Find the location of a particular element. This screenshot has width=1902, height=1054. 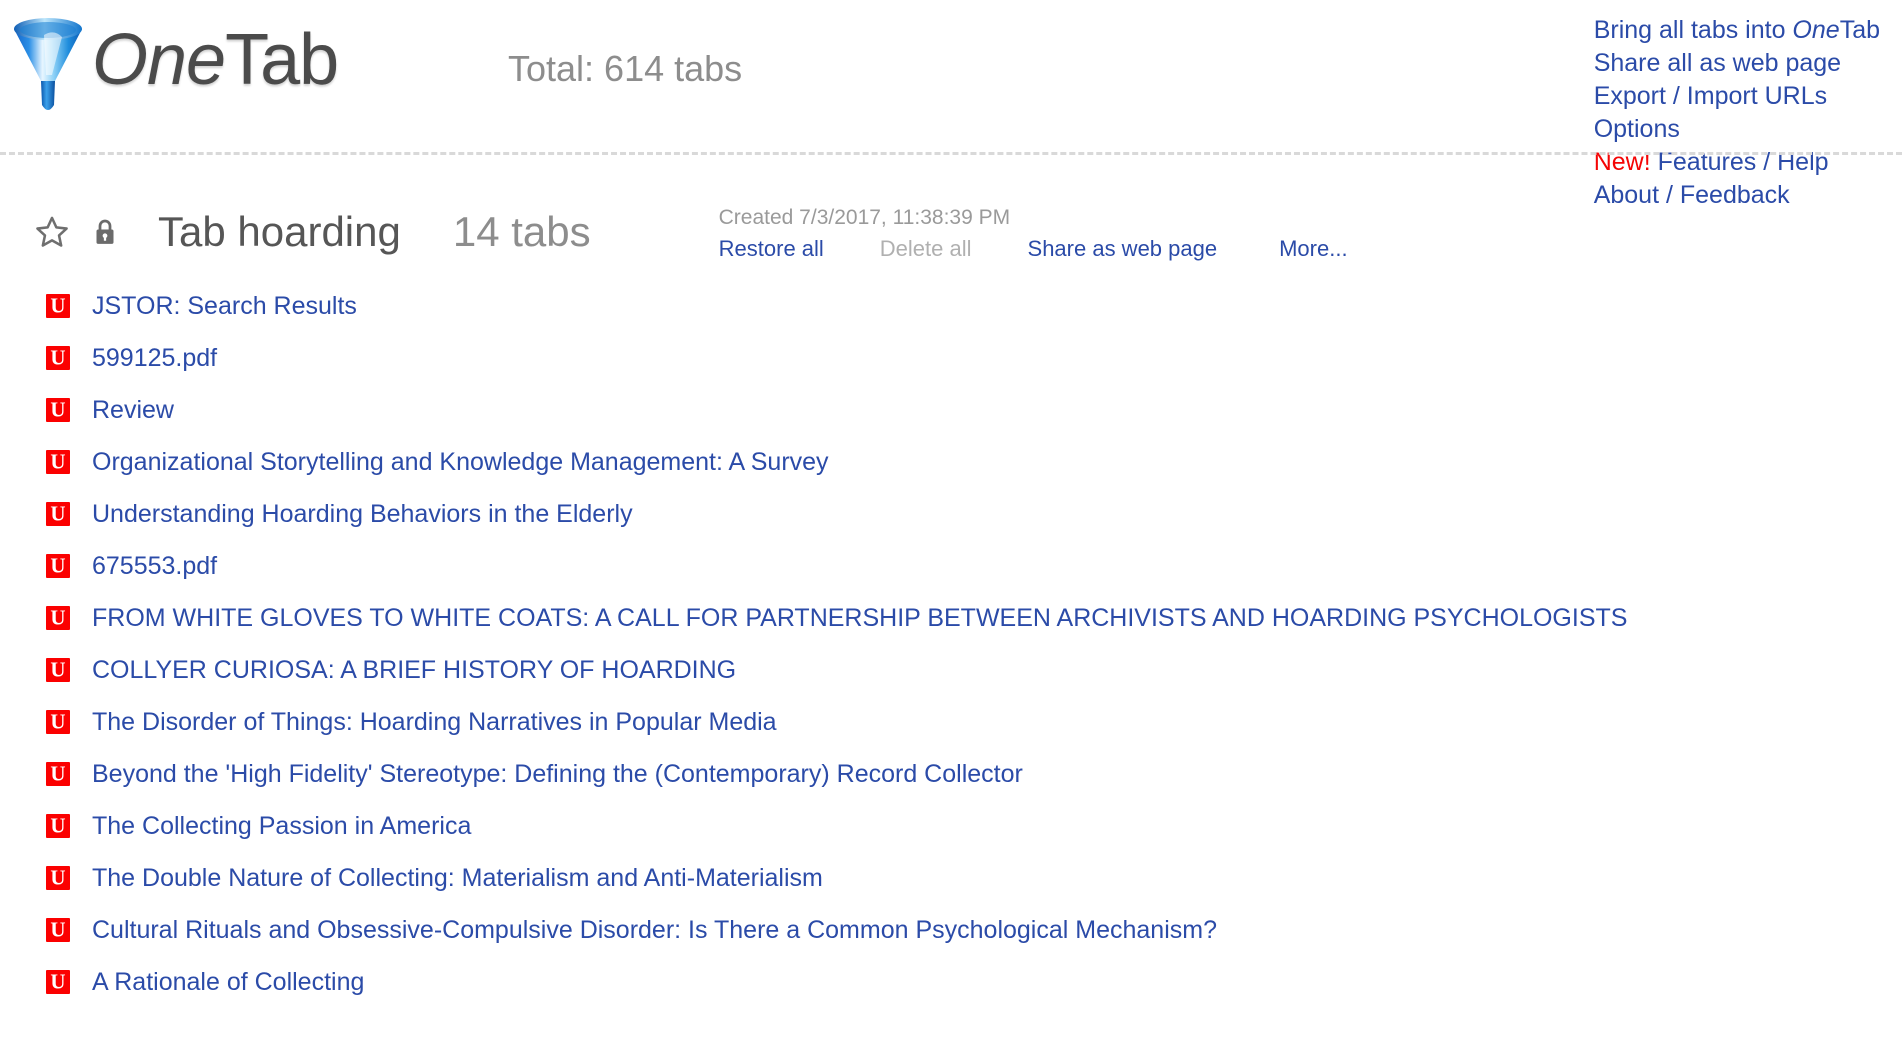

brand-name-one: One is located at coordinates (159, 60).